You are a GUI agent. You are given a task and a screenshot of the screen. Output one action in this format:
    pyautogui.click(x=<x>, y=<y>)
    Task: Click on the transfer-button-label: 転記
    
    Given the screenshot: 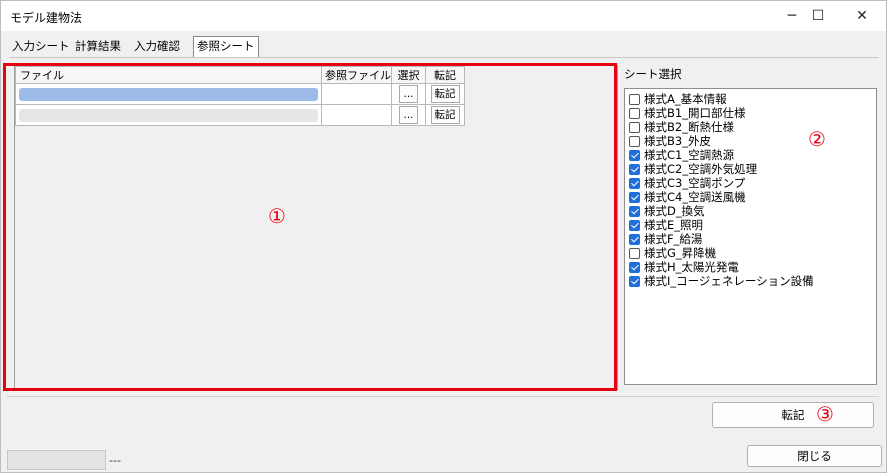 What is the action you would take?
    pyautogui.click(x=793, y=415)
    